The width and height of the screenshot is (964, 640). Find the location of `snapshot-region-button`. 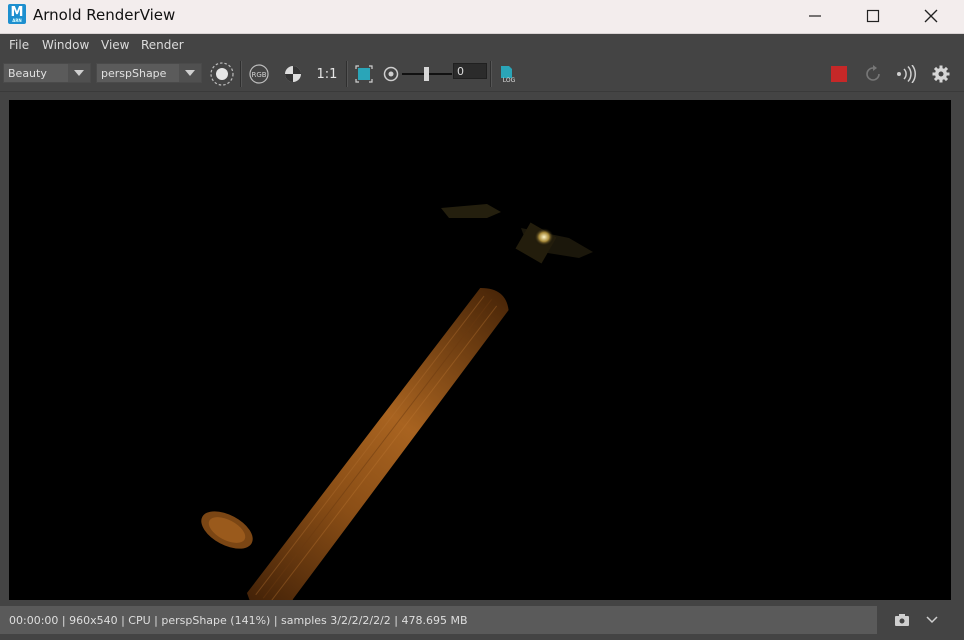

snapshot-region-button is located at coordinates (222, 74).